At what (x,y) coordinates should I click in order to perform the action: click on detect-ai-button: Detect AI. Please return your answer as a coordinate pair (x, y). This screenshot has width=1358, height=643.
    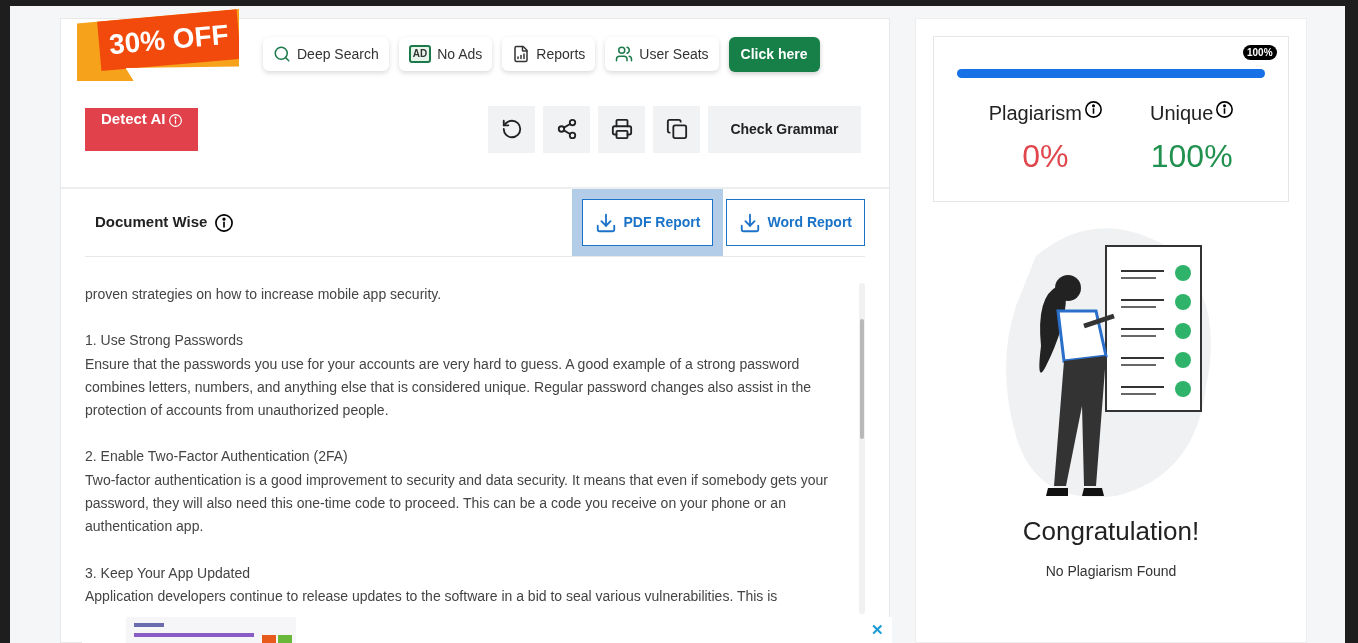
    Looking at the image, I should click on (142, 129).